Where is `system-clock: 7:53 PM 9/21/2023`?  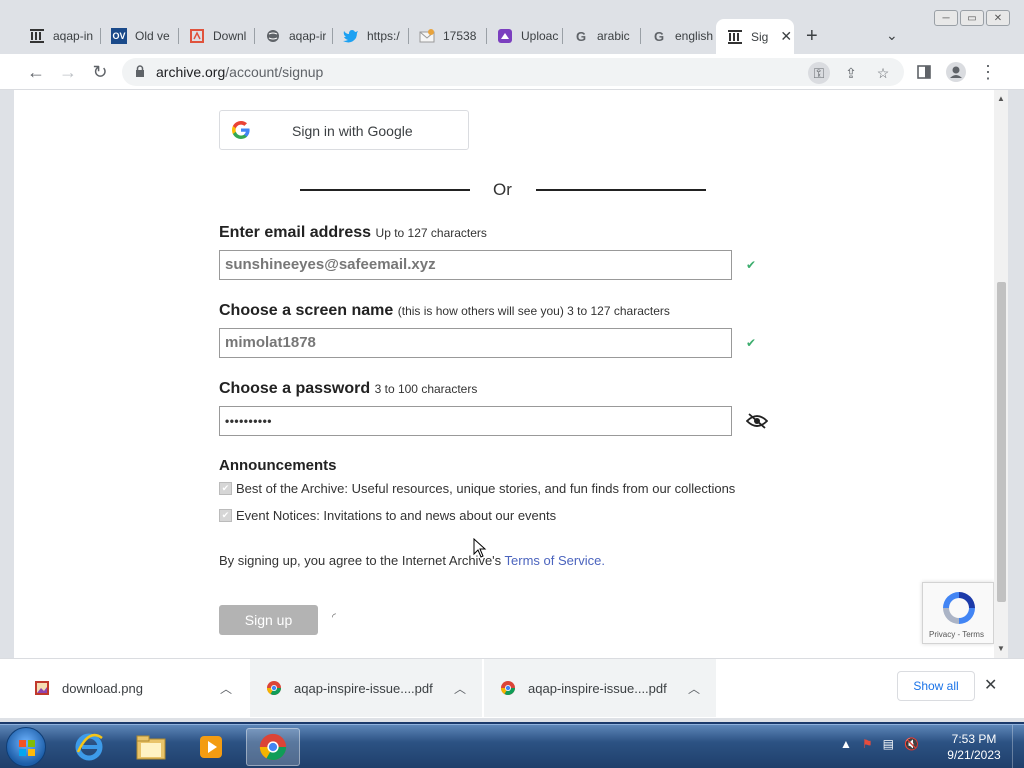 system-clock: 7:53 PM 9/21/2023 is located at coordinates (974, 747).